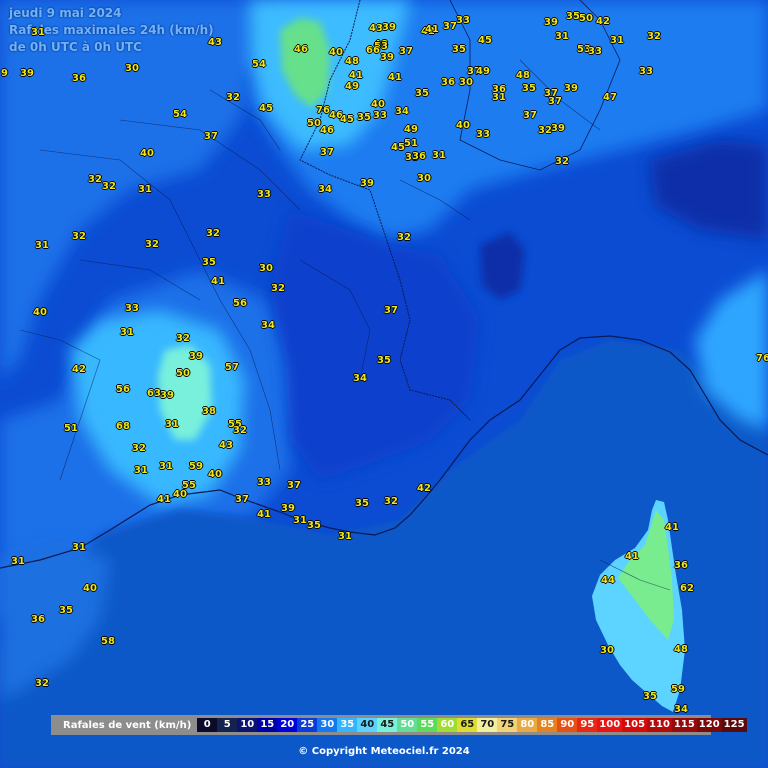 This screenshot has width=768, height=768. Describe the element at coordinates (65, 13) in the screenshot. I see `title-date: jeudi 9 mai 2024` at that location.